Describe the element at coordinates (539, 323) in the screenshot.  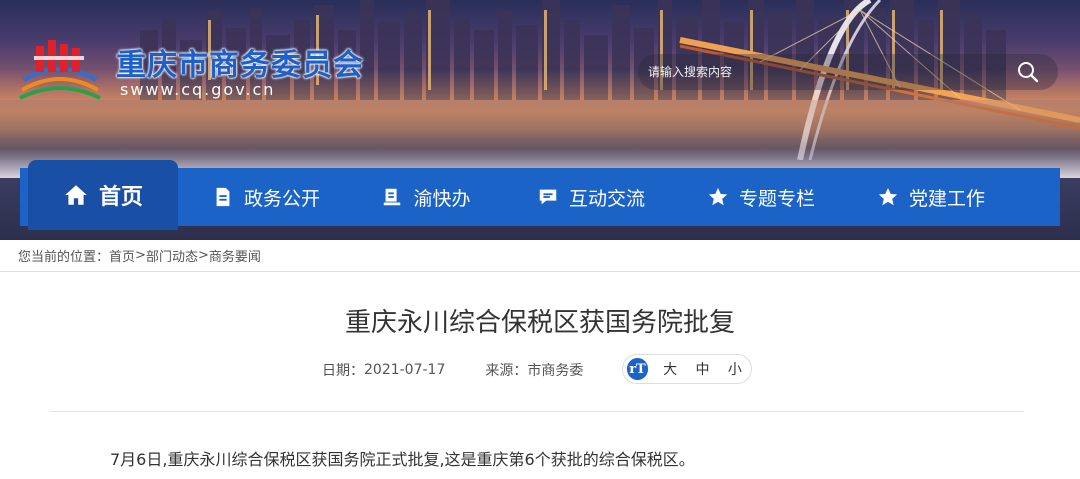
I see `article-title: 重庆永川综合保税区获国务院批复` at that location.